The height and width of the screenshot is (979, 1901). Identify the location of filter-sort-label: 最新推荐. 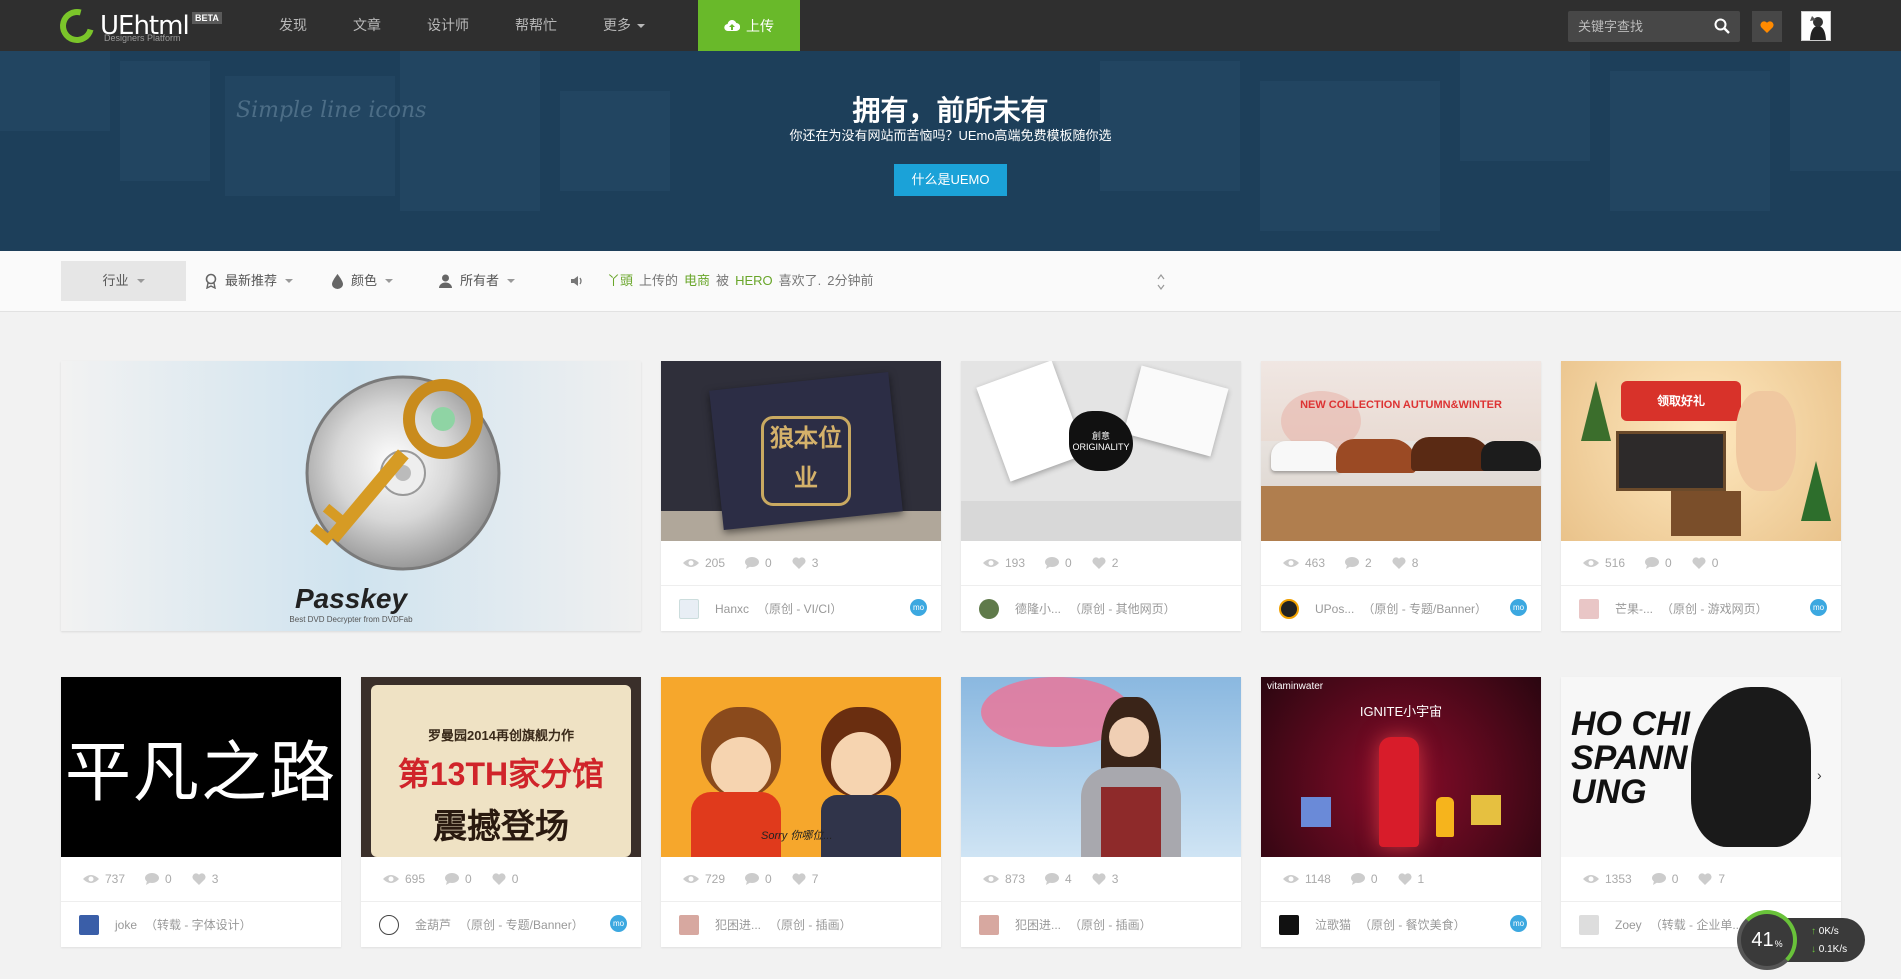
(251, 280).